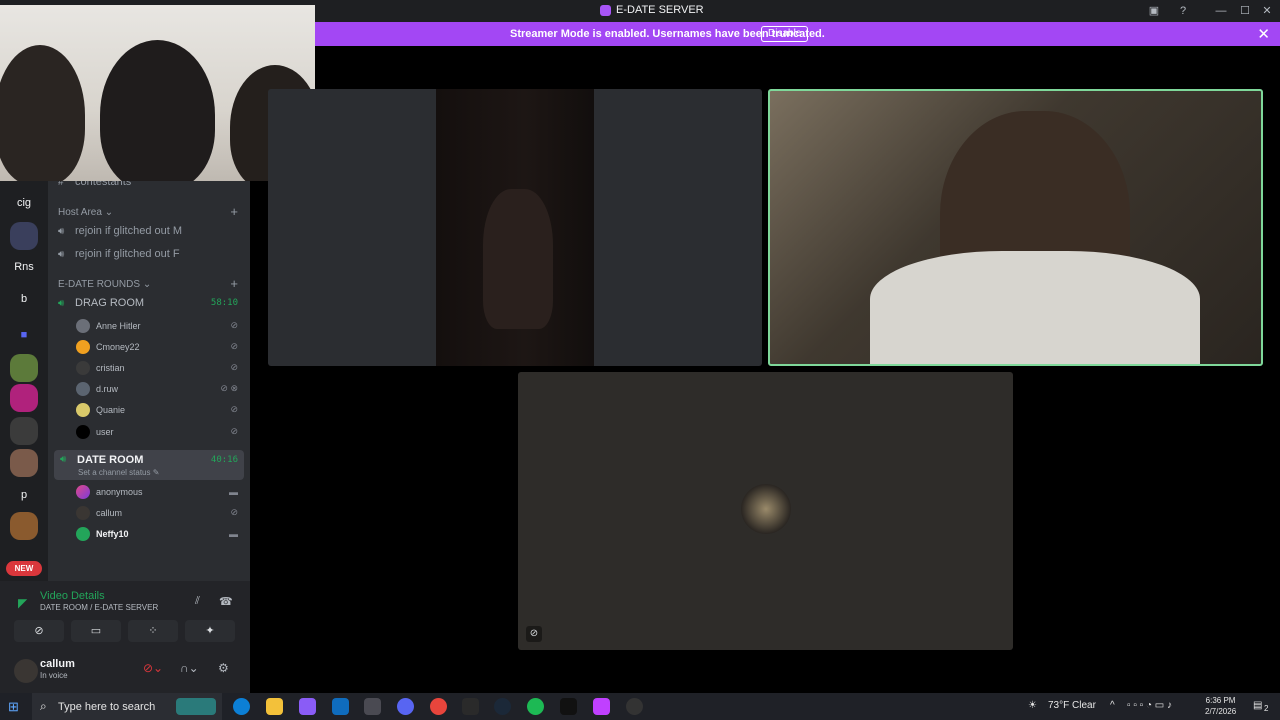 The width and height of the screenshot is (1280, 720). Describe the element at coordinates (24, 299) in the screenshot. I see `server-b: b` at that location.